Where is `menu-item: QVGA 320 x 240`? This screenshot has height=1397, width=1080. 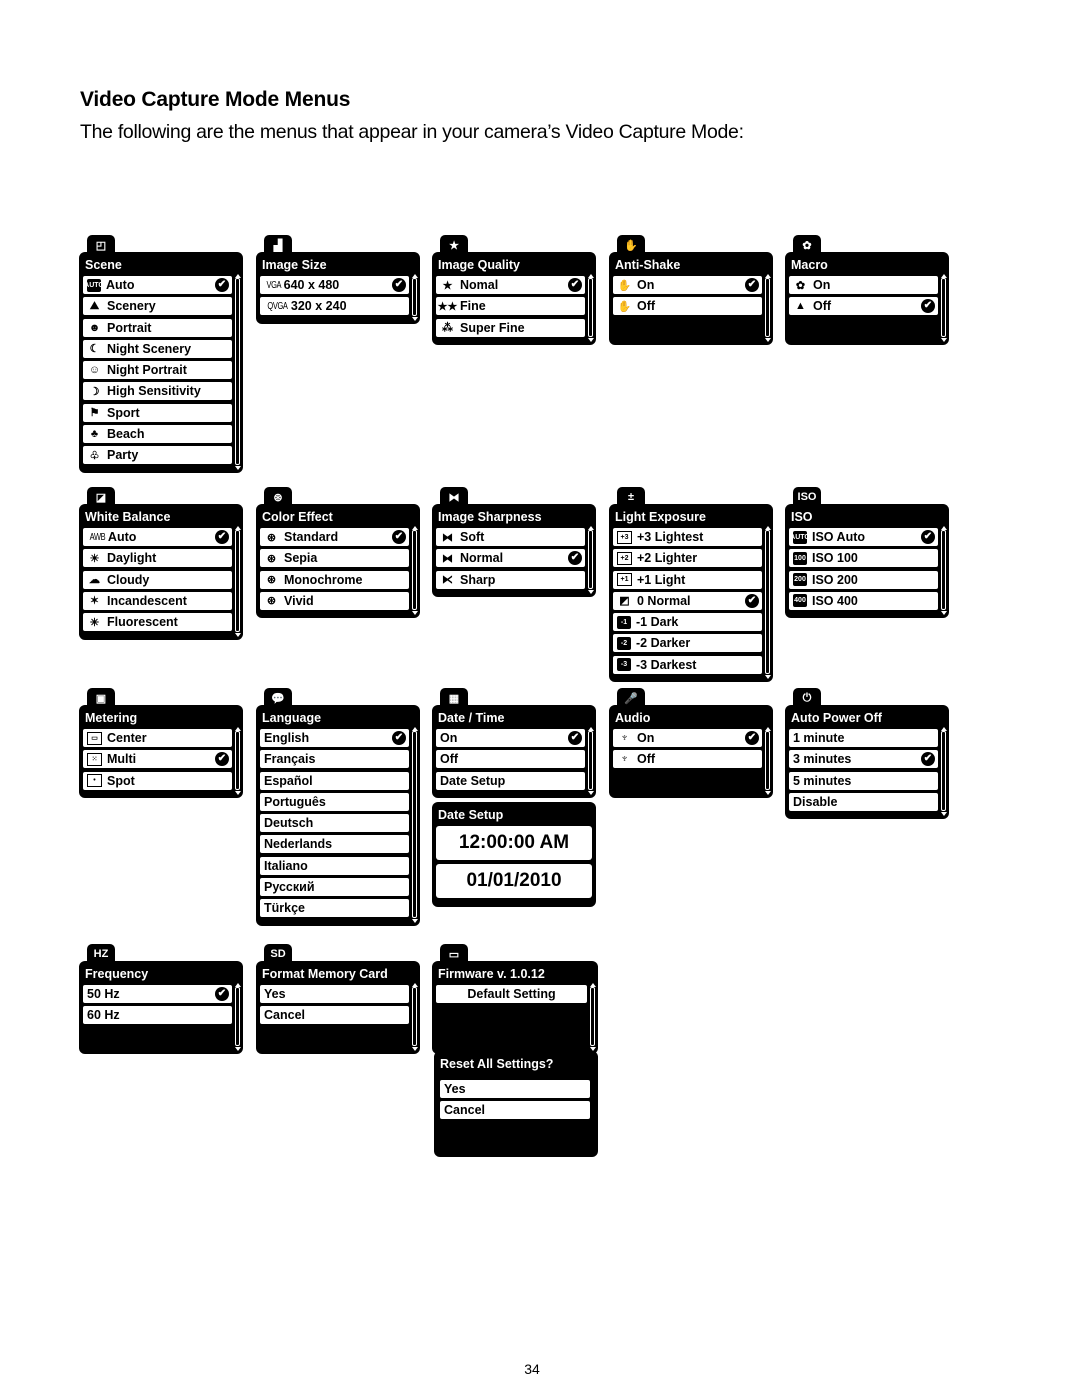 menu-item: QVGA 320 x 240 is located at coordinates (334, 306).